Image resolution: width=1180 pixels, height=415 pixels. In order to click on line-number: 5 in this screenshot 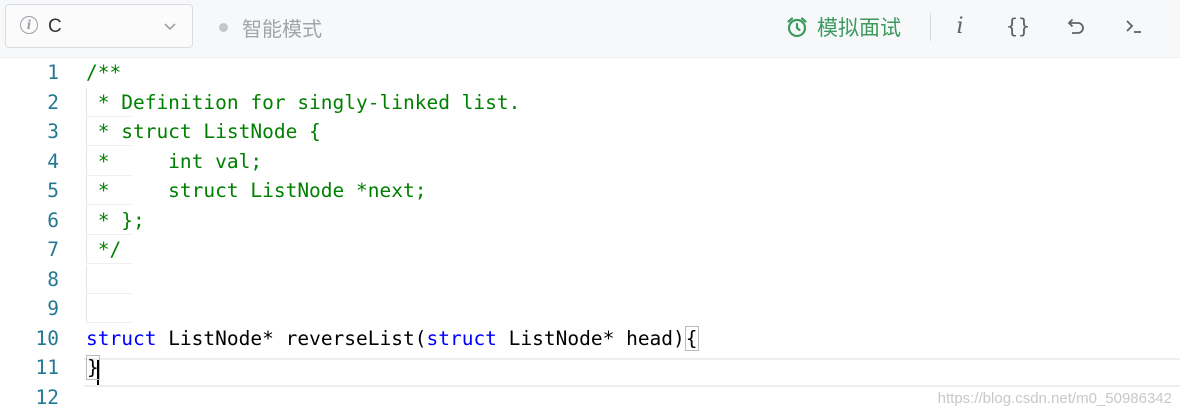, I will do `click(53, 190)`.